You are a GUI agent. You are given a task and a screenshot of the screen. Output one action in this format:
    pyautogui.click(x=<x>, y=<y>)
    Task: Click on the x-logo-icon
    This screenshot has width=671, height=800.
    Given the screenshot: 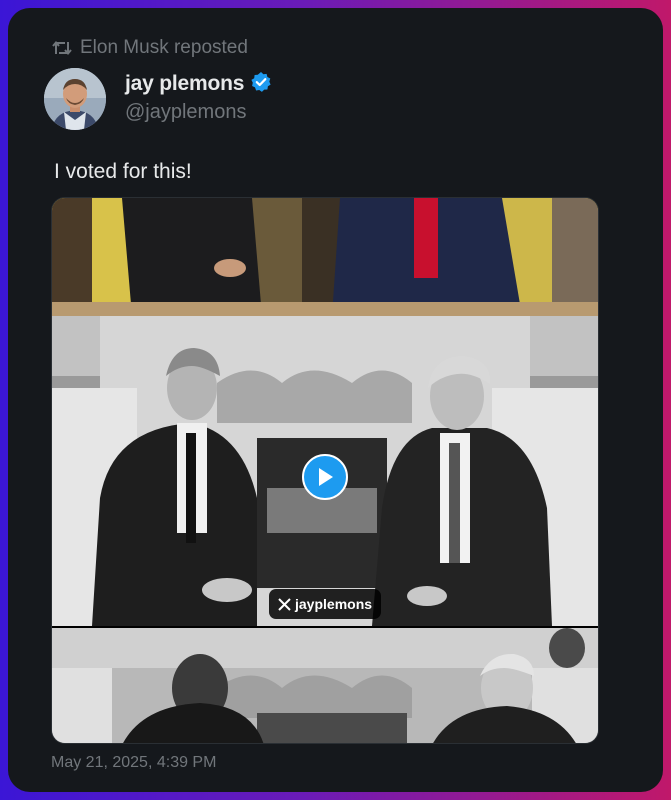 What is the action you would take?
    pyautogui.click(x=284, y=604)
    